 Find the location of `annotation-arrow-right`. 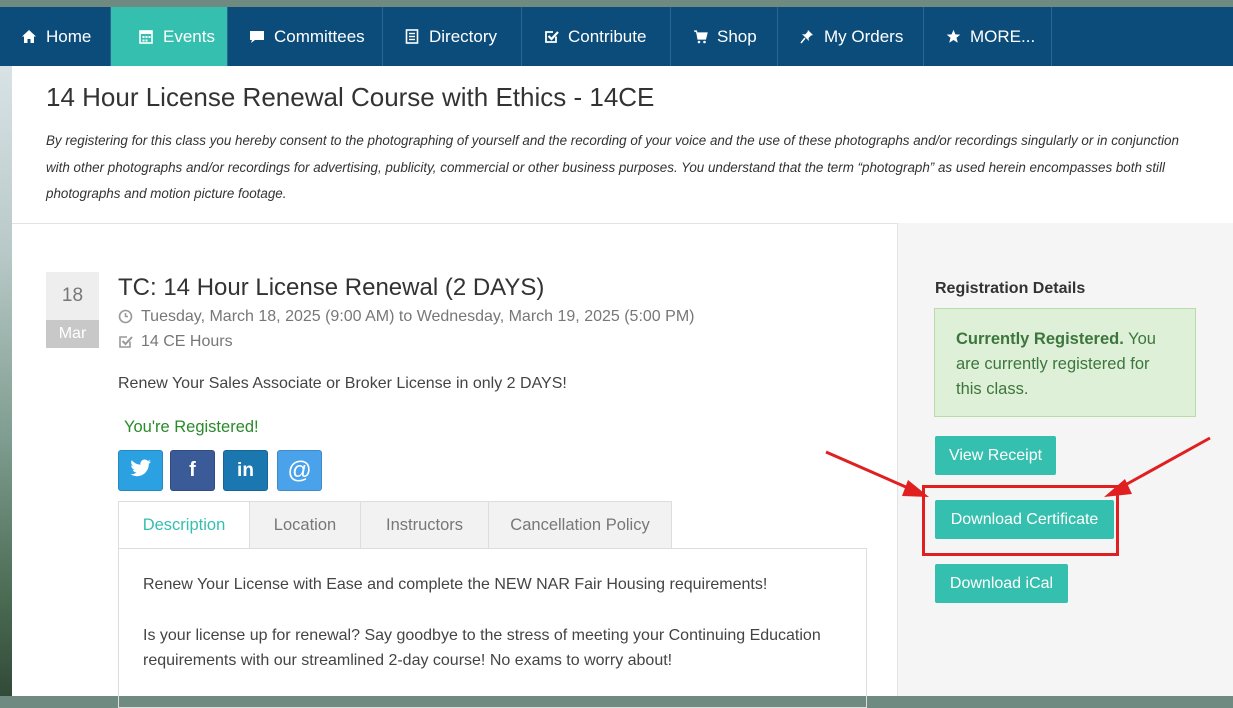

annotation-arrow-right is located at coordinates (1157, 466).